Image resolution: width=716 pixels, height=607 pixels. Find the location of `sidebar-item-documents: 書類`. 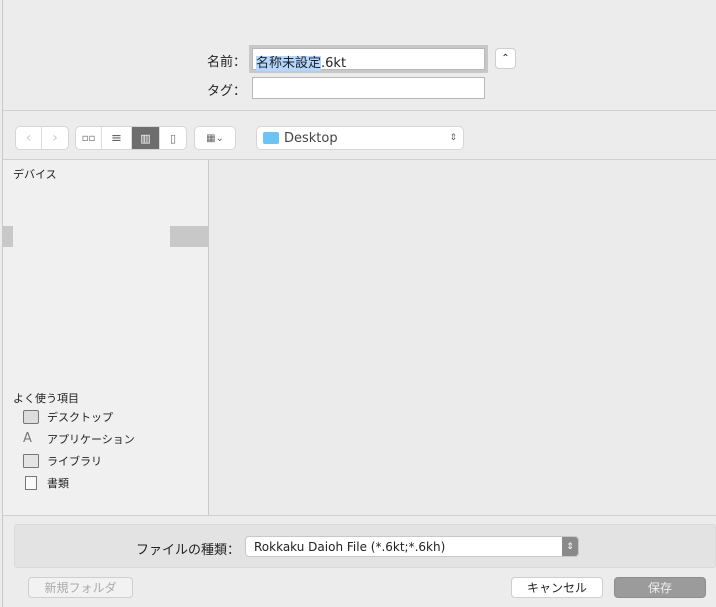

sidebar-item-documents: 書類 is located at coordinates (46, 483).